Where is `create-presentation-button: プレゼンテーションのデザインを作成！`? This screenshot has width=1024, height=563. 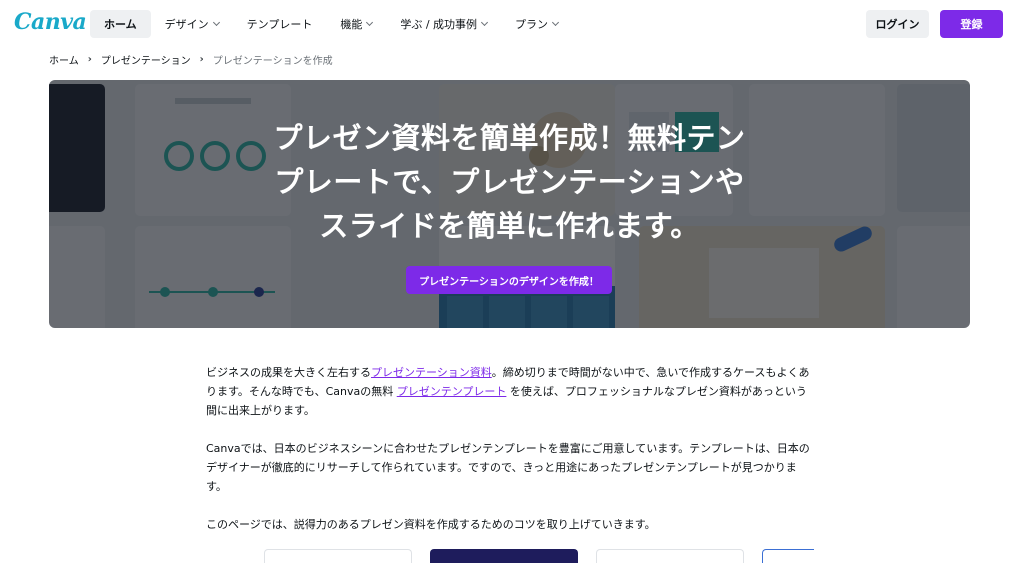 create-presentation-button: プレゼンテーションのデザインを作成！ is located at coordinates (509, 280).